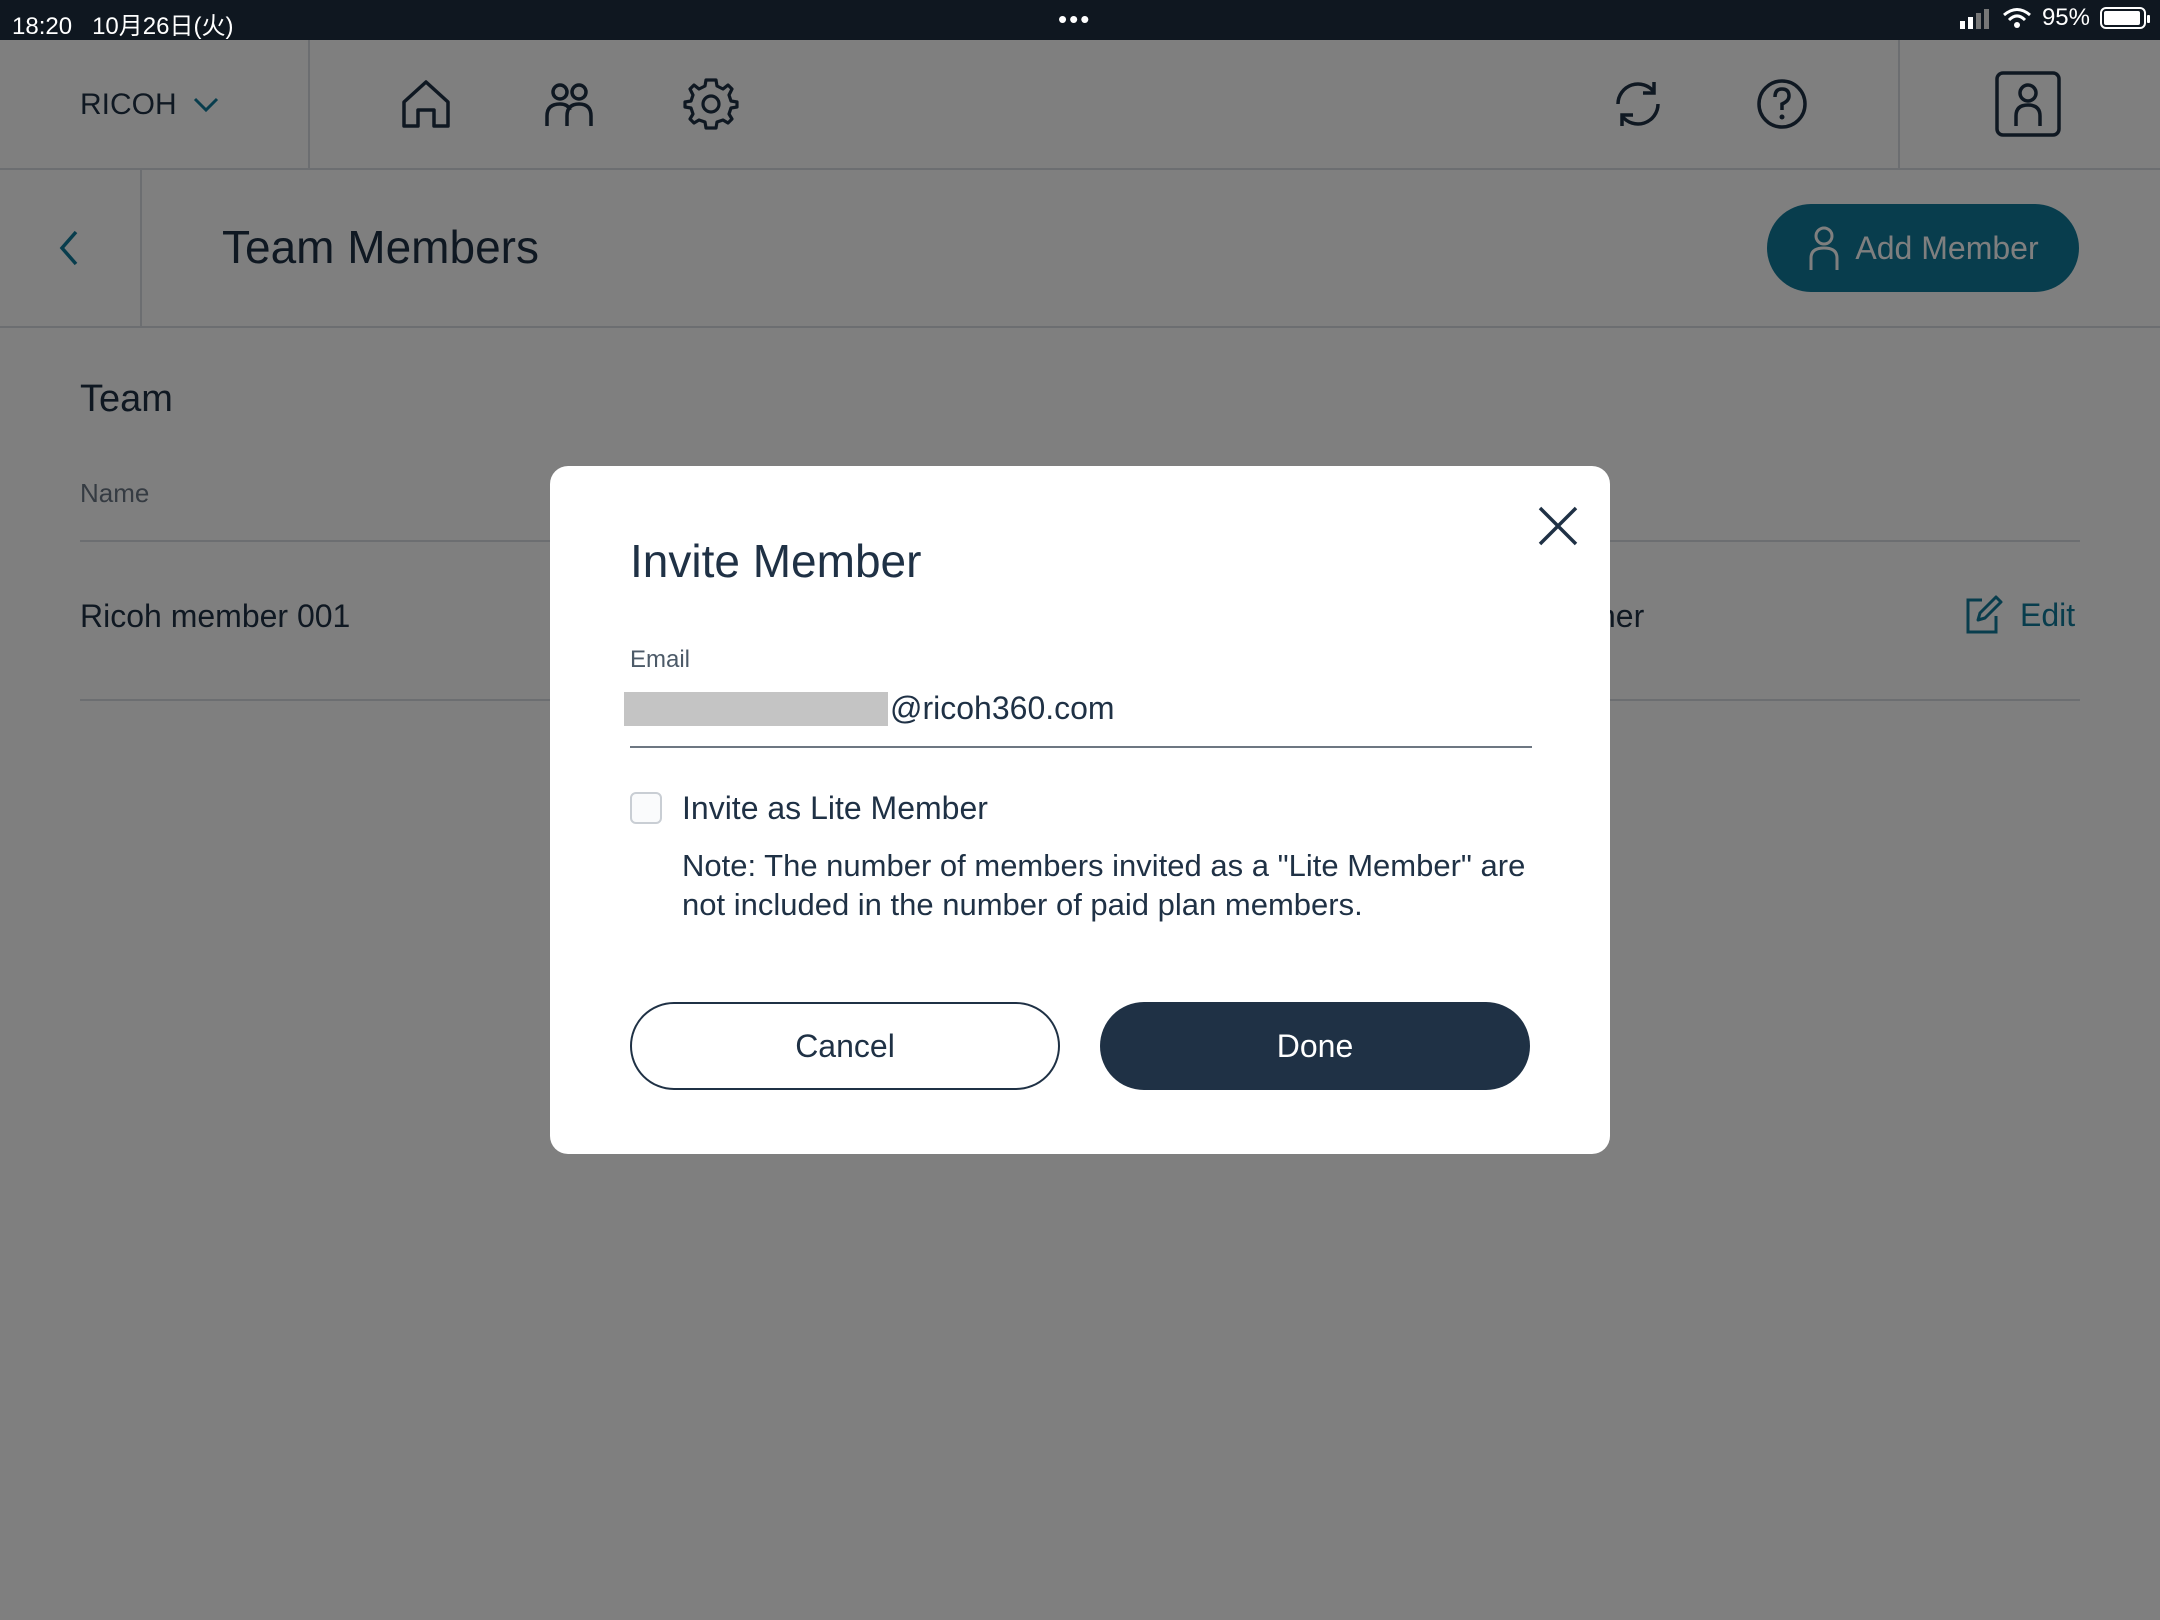 This screenshot has width=2160, height=1620. What do you see at coordinates (163, 26) in the screenshot?
I see `status-date: 10月26日(火)` at bounding box center [163, 26].